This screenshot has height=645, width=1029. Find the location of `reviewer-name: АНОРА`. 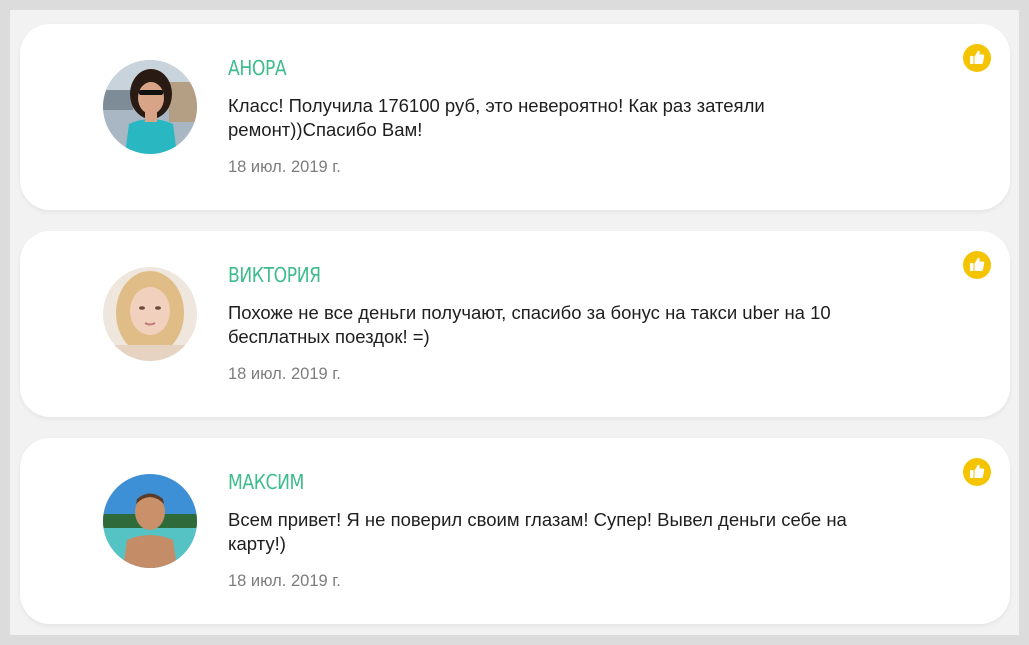

reviewer-name: АНОРА is located at coordinates (257, 68).